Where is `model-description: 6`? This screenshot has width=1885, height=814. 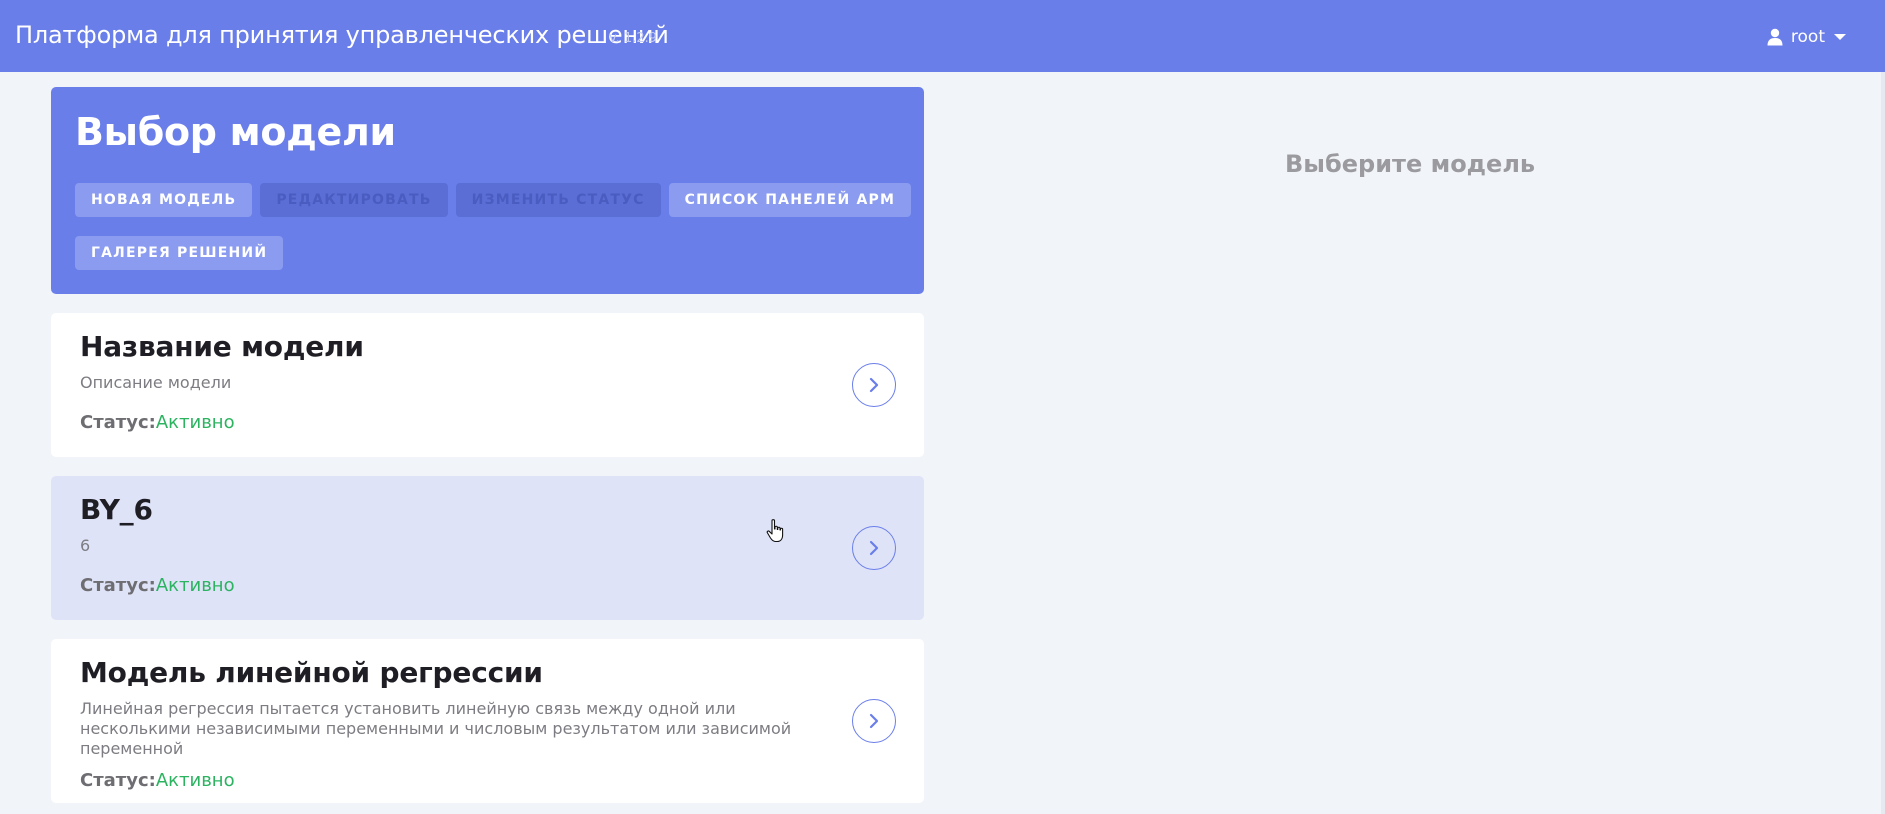 model-description: 6 is located at coordinates (85, 545).